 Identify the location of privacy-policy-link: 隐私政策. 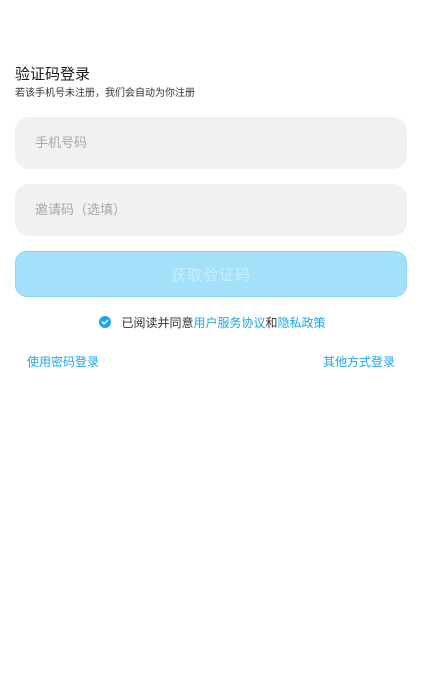
(302, 322).